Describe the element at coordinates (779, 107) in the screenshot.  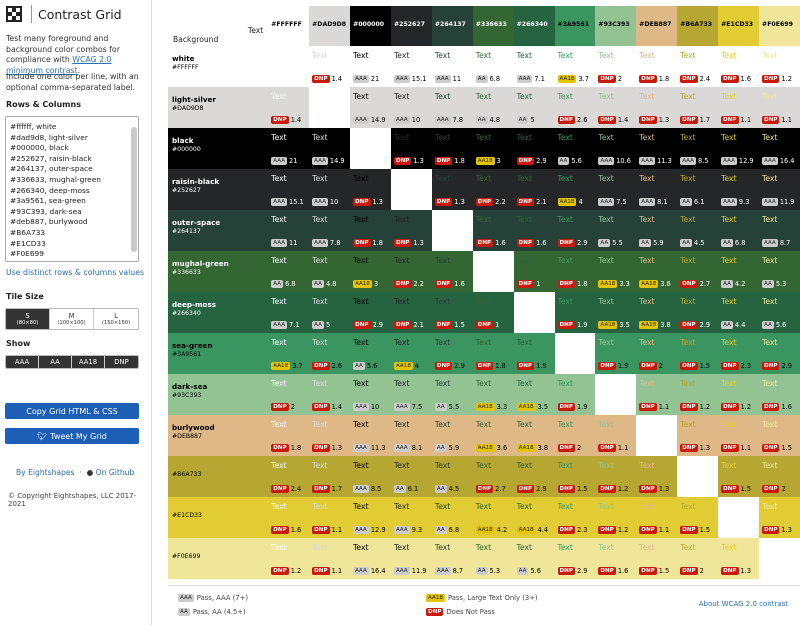
I see `grid-cell: Text DNP 1.1` at that location.